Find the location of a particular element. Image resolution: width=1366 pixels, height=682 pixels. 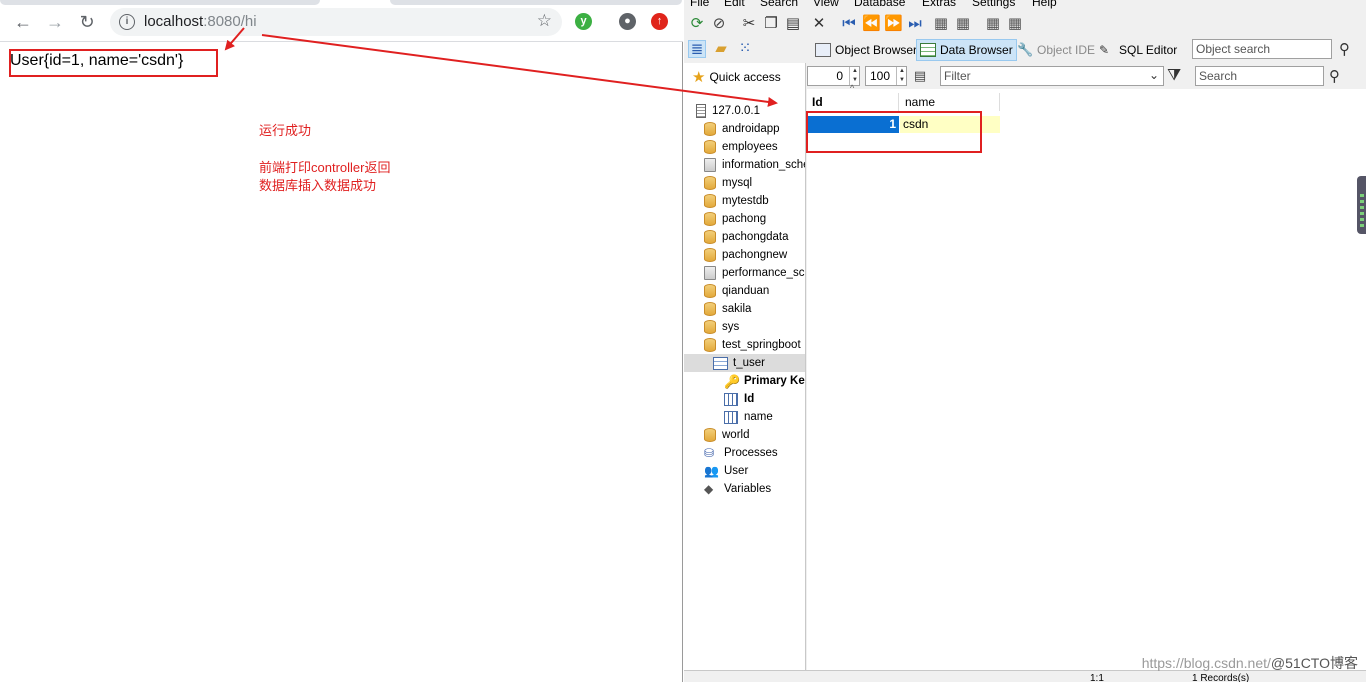

annotation-arrows is located at coordinates (501, 67).